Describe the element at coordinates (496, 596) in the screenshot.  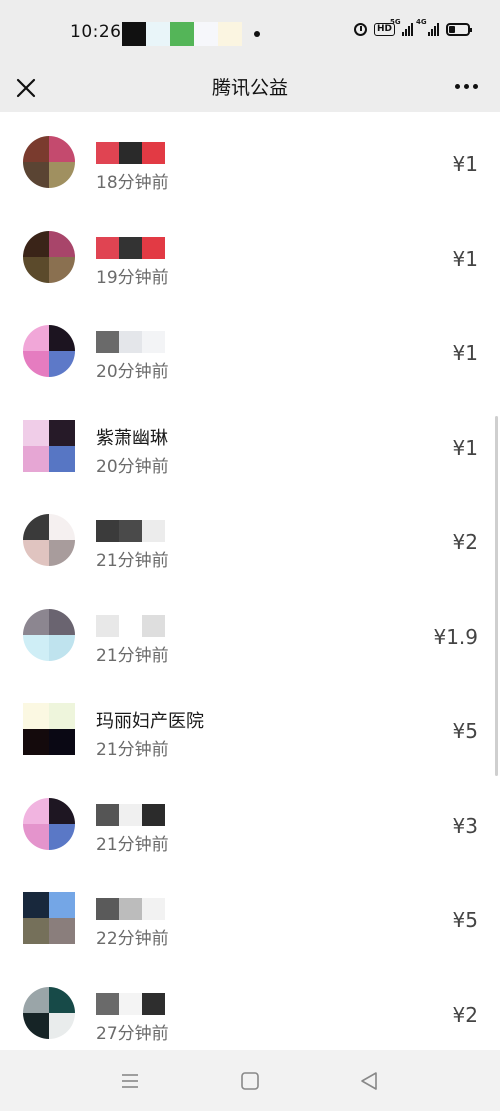
I see `scrollbar` at that location.